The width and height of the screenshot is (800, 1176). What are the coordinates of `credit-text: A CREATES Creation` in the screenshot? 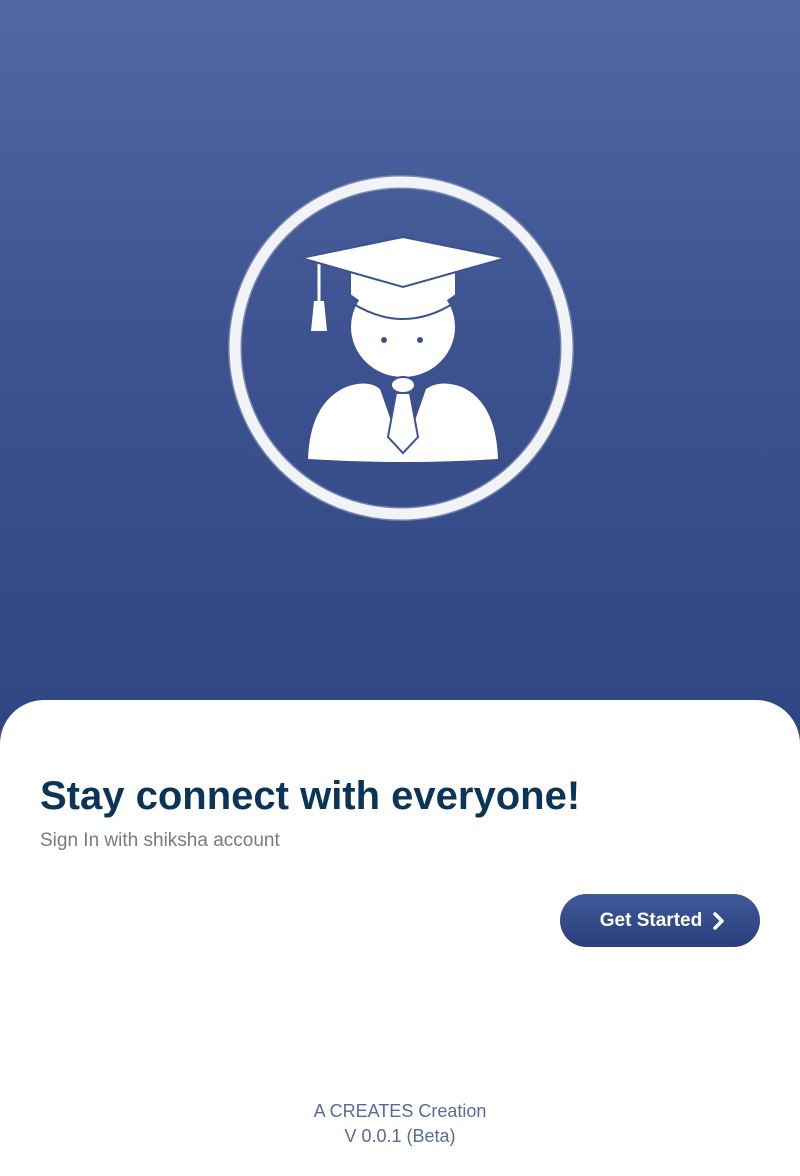 It's located at (400, 1111).